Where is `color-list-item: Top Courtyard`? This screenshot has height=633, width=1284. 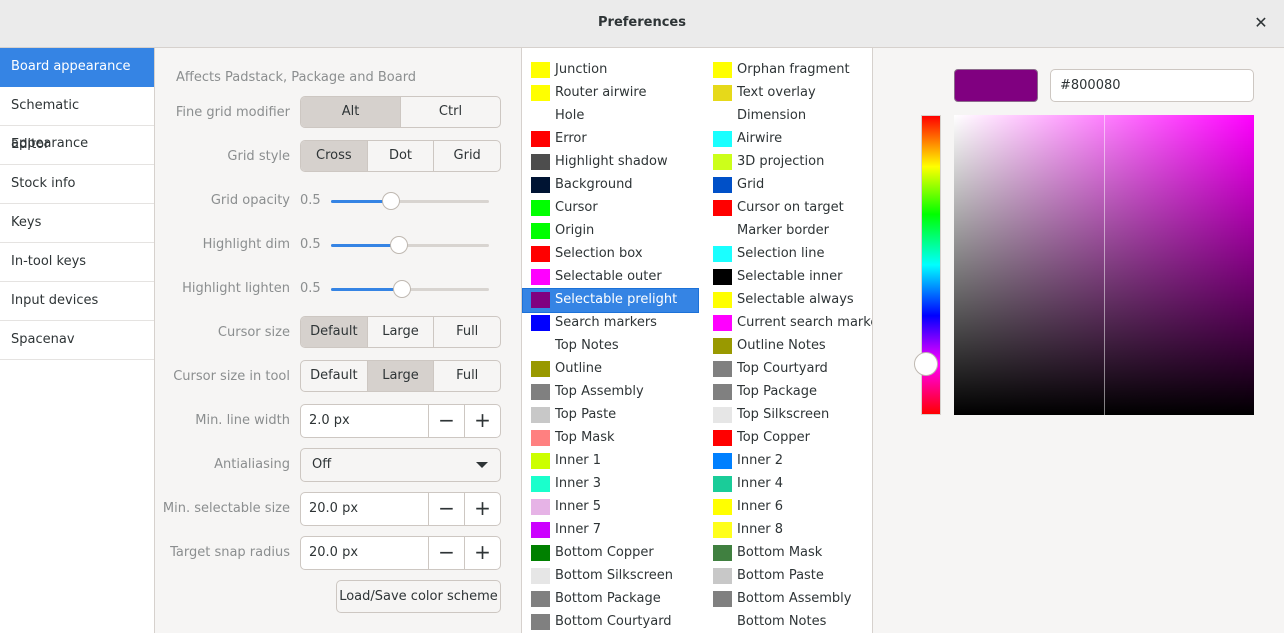 color-list-item: Top Courtyard is located at coordinates (788, 369).